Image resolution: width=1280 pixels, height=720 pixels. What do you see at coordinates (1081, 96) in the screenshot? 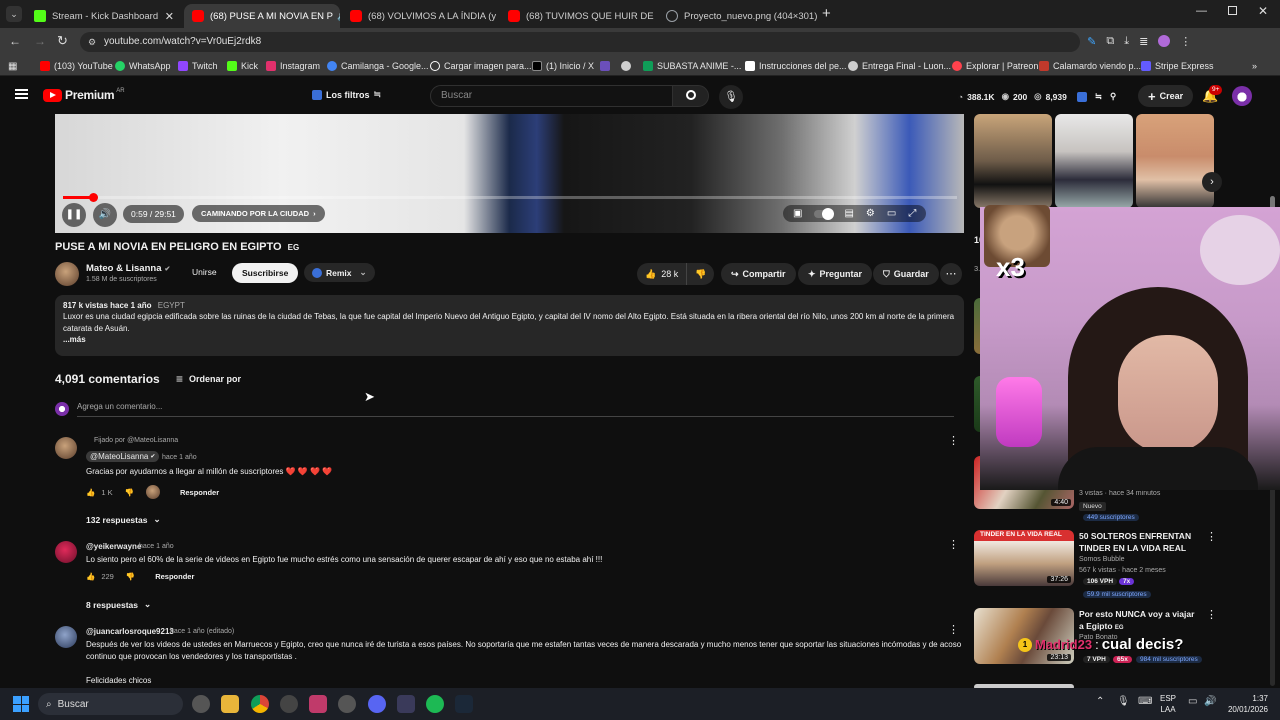
I see `extension-icon` at bounding box center [1081, 96].